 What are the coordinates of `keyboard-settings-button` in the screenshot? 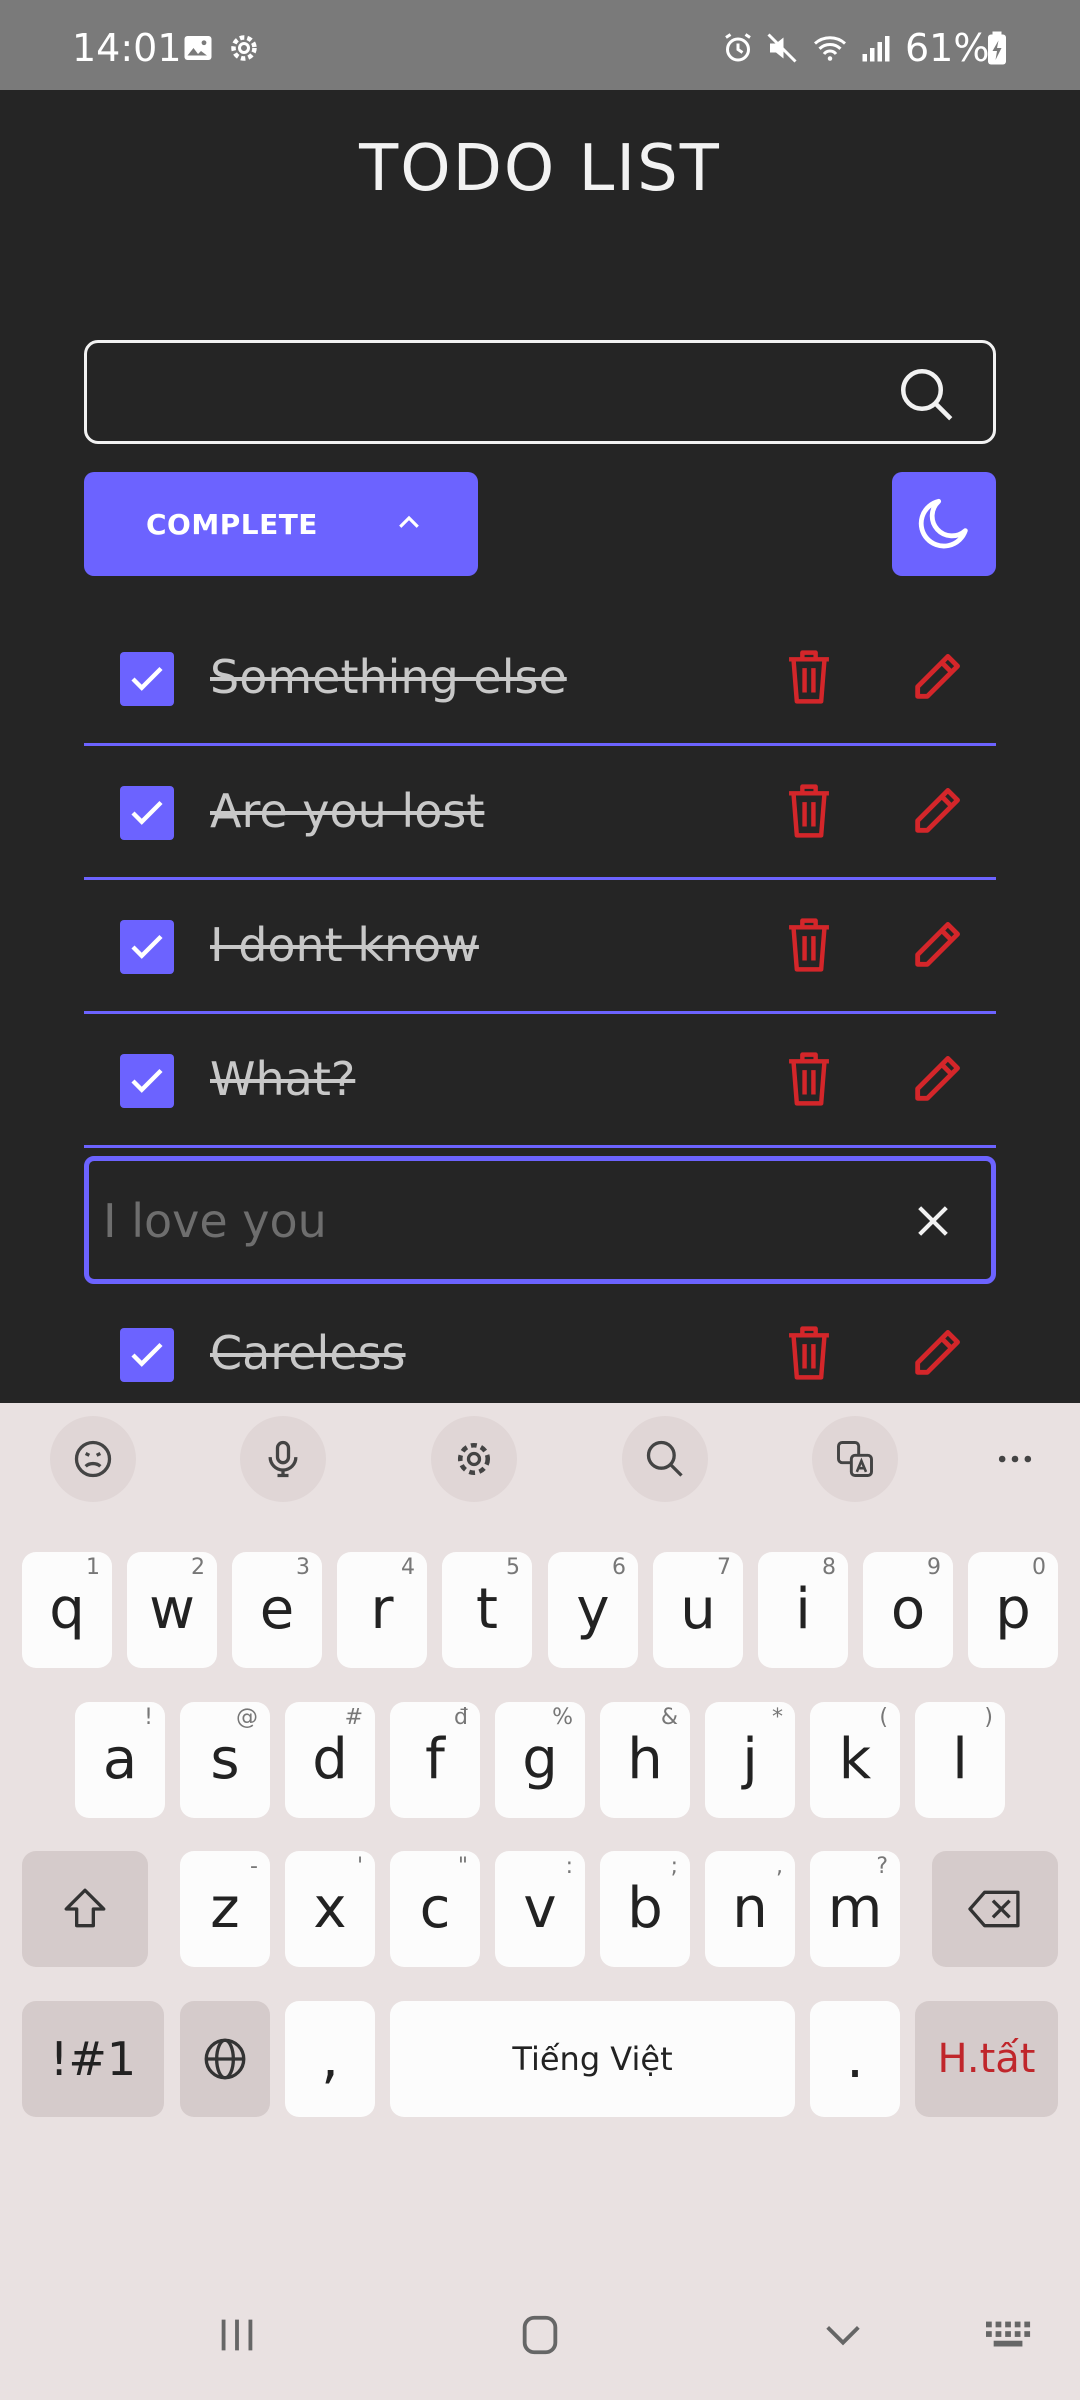 It's located at (474, 1459).